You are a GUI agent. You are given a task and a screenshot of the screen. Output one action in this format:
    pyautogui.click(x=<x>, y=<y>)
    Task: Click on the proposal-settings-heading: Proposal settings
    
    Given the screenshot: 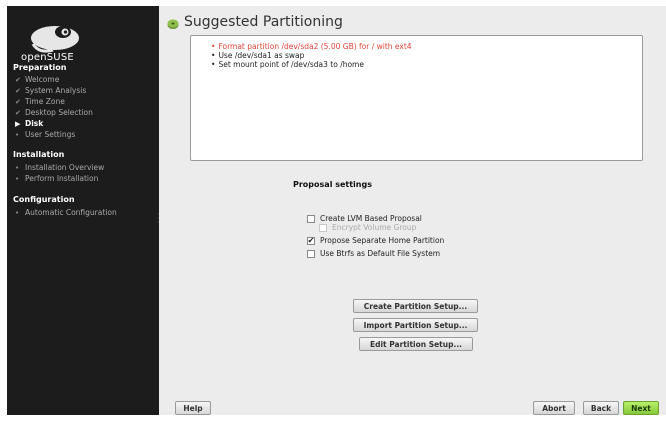 What is the action you would take?
    pyautogui.click(x=332, y=184)
    